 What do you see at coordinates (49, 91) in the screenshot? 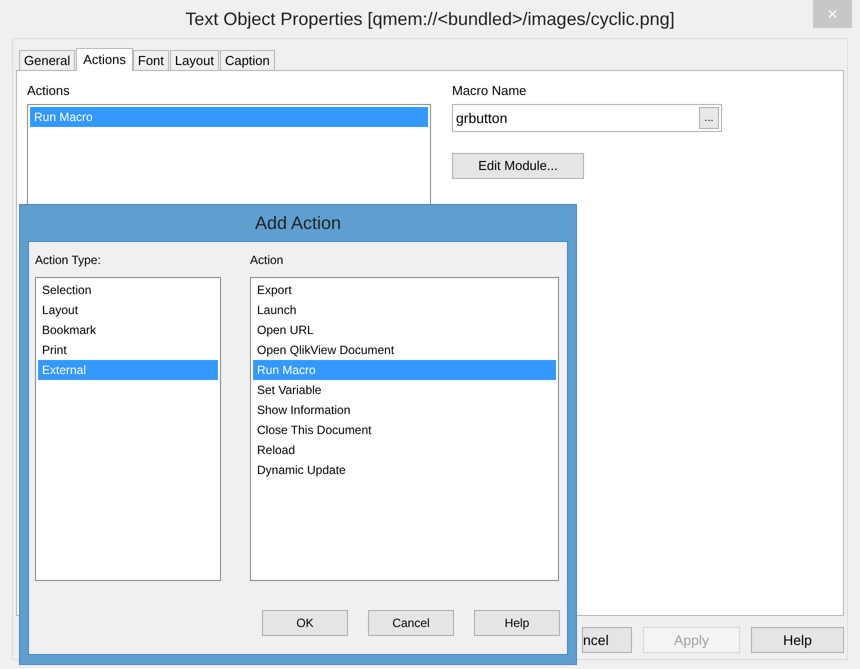
I see `actions-label: Actions` at bounding box center [49, 91].